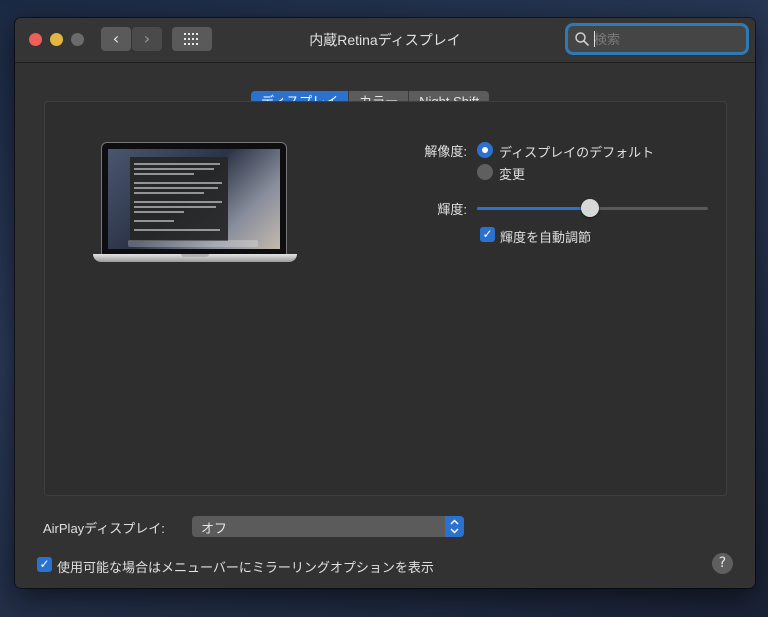 This screenshot has width=768, height=617. What do you see at coordinates (533, 208) in the screenshot?
I see `brightness-slider-fill` at bounding box center [533, 208].